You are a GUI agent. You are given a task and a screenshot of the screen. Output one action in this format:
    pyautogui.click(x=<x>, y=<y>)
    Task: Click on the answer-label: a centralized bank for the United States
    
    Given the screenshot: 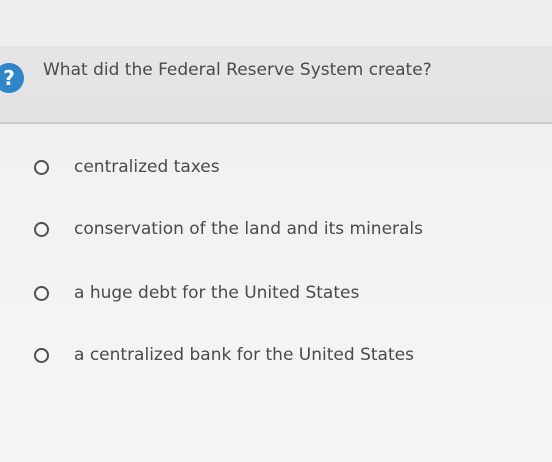 What is the action you would take?
    pyautogui.click(x=244, y=355)
    